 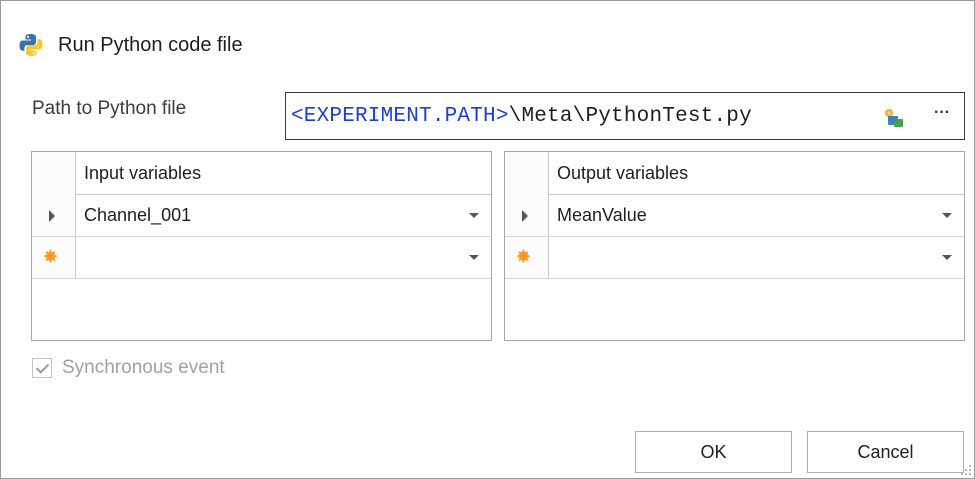 I want to click on python-file-path-field: <EXPERIMENT.PATH>\Meta\PythonTest.py ···, so click(x=625, y=116).